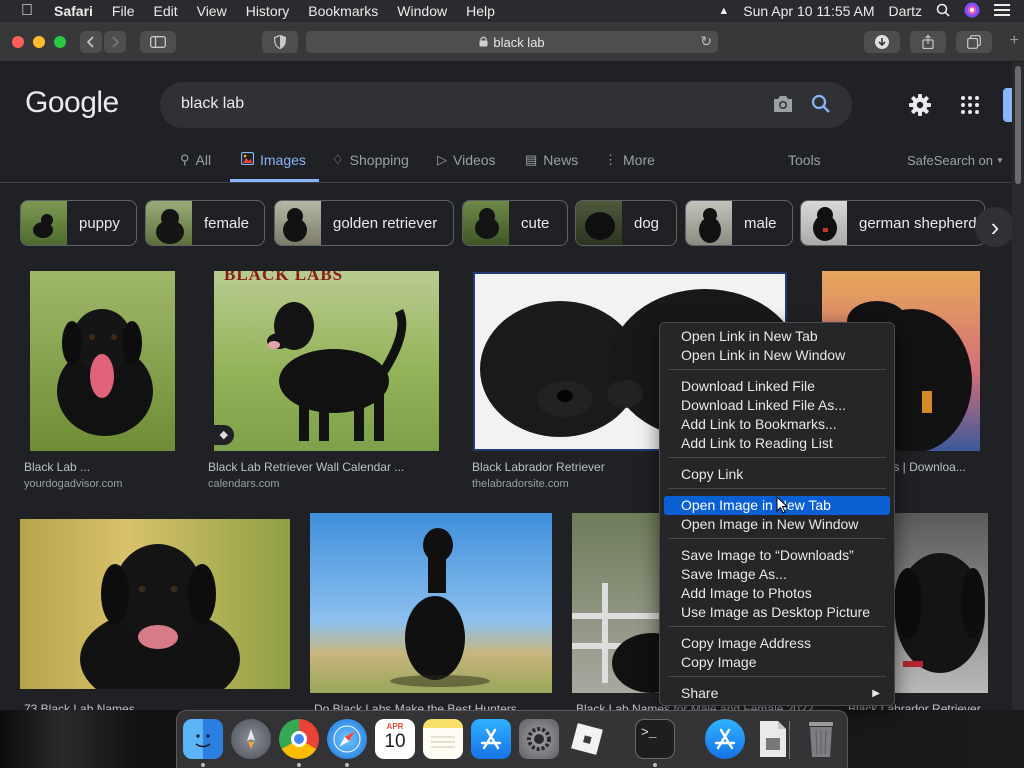  I want to click on ctx-download-linked-file: Download Linked File, so click(777, 386).